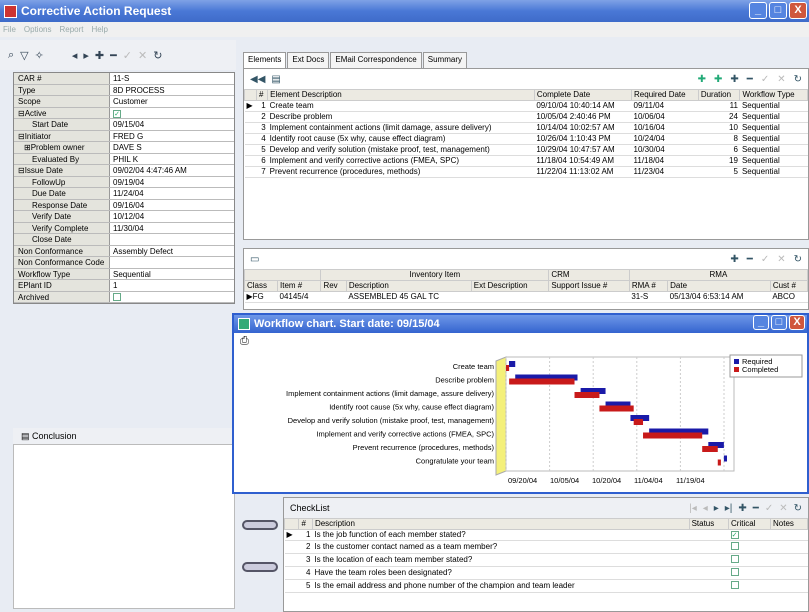 The width and height of the screenshot is (809, 612). Describe the element at coordinates (172, 101) in the screenshot. I see `property-value: Customer` at that location.